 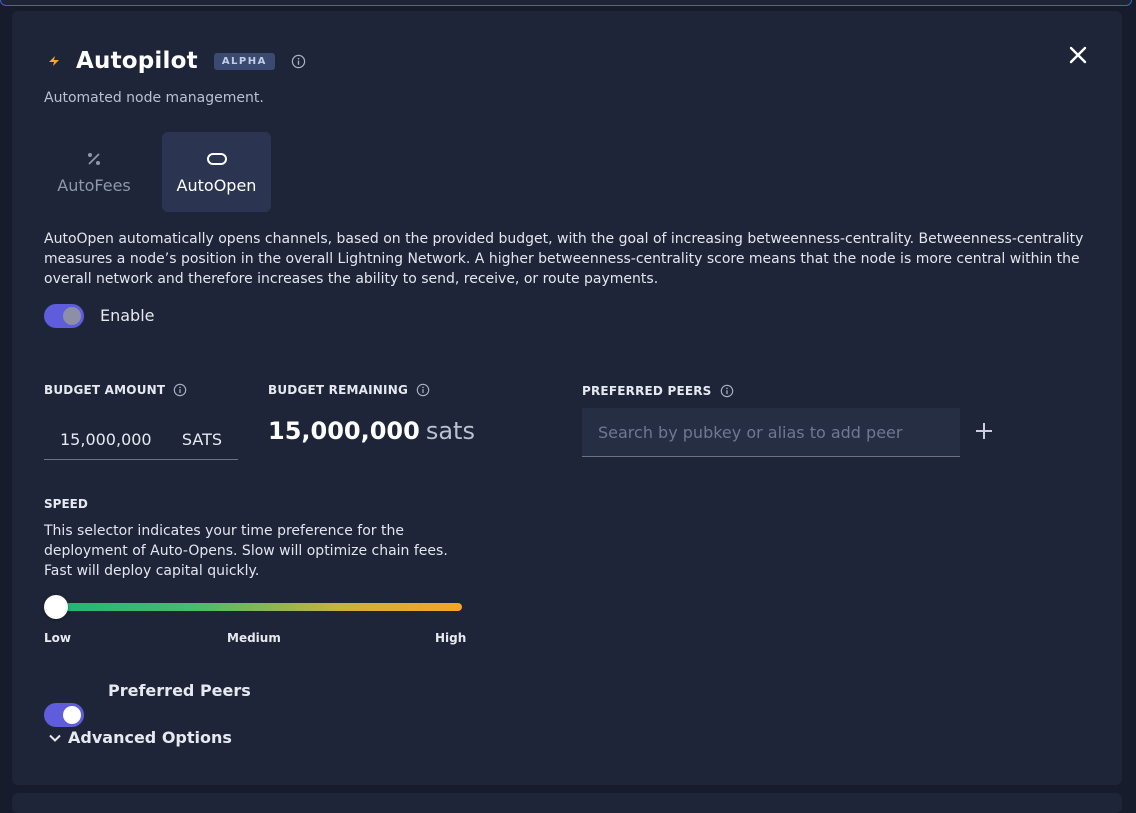 I want to click on budget-remaining-label-text: BUDGET REMAINING, so click(x=338, y=390).